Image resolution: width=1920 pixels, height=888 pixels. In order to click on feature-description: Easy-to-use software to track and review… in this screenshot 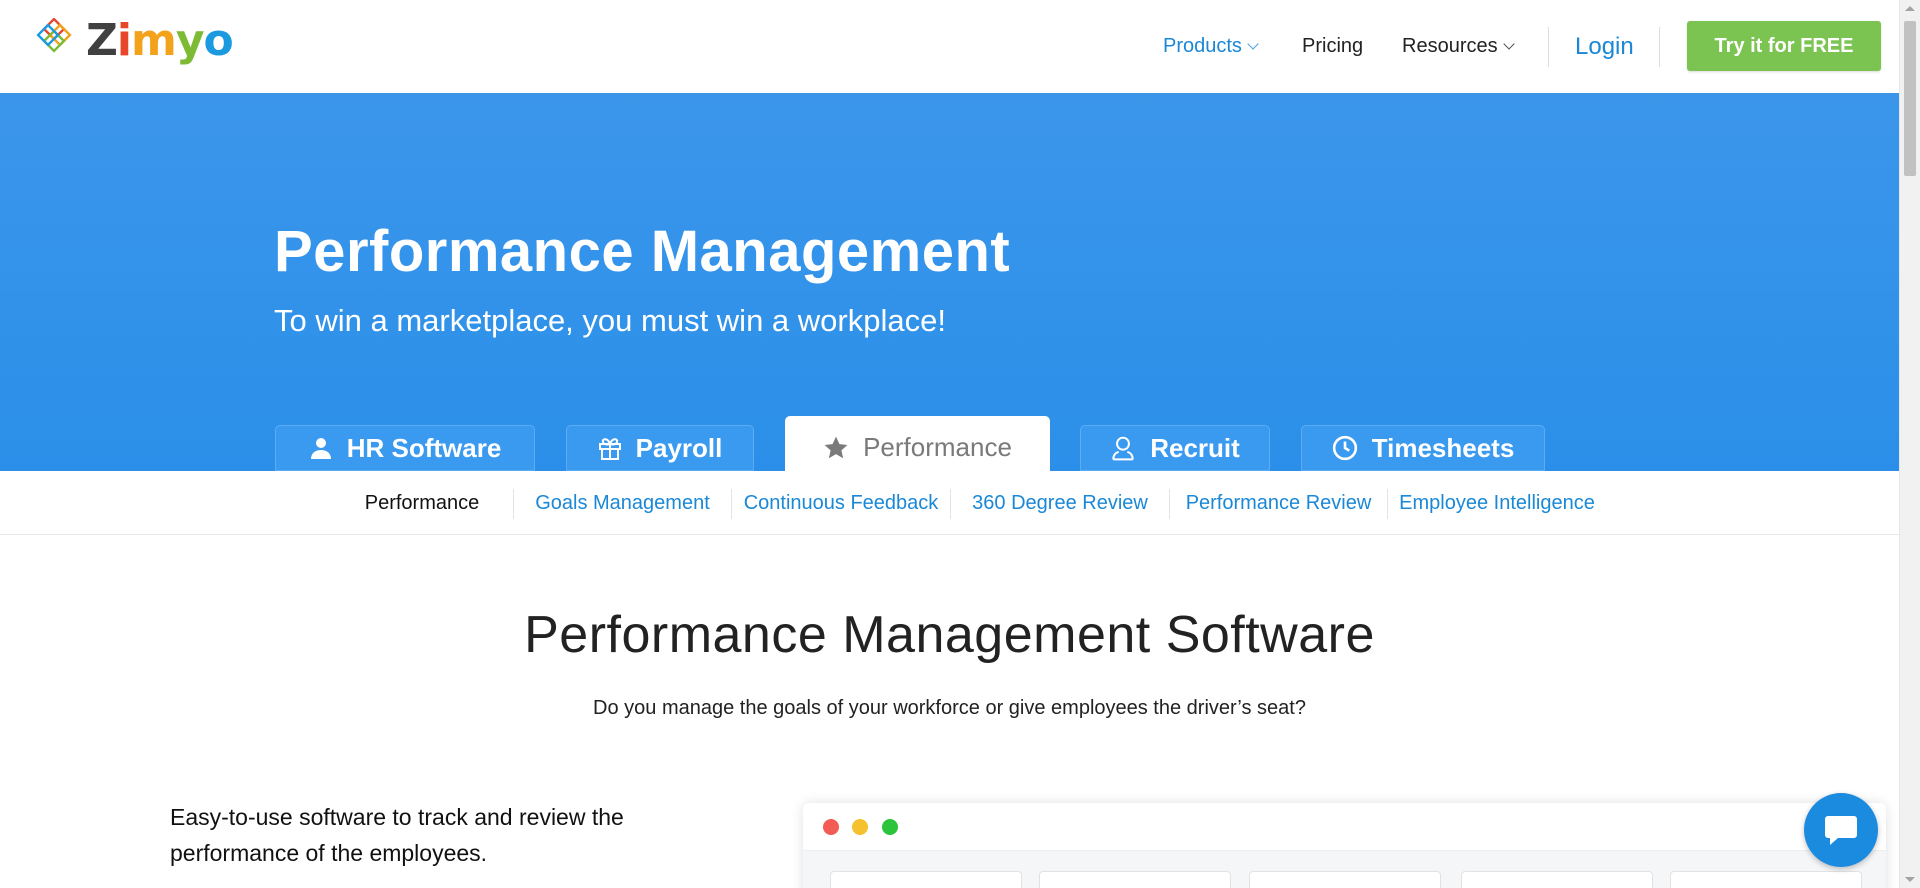, I will do `click(397, 835)`.